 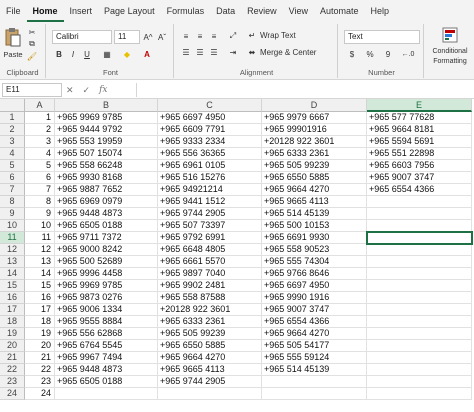 I want to click on row-header: 8, so click(x=12, y=202).